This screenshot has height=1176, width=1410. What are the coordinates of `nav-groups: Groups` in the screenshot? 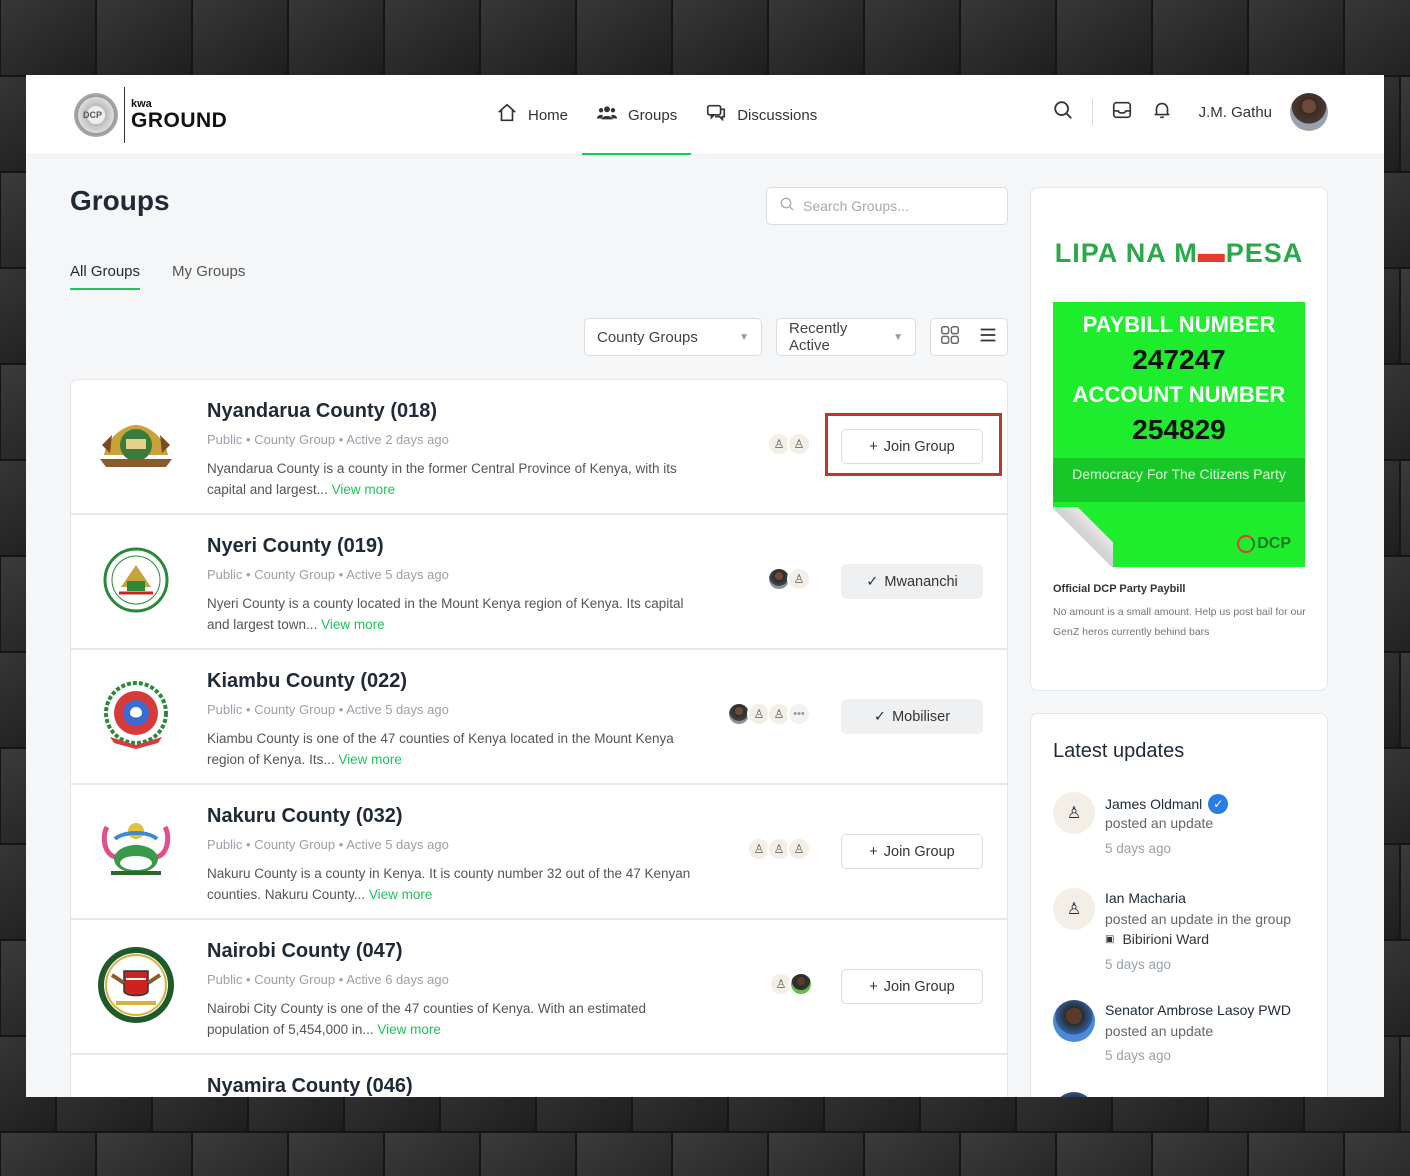 It's located at (637, 115).